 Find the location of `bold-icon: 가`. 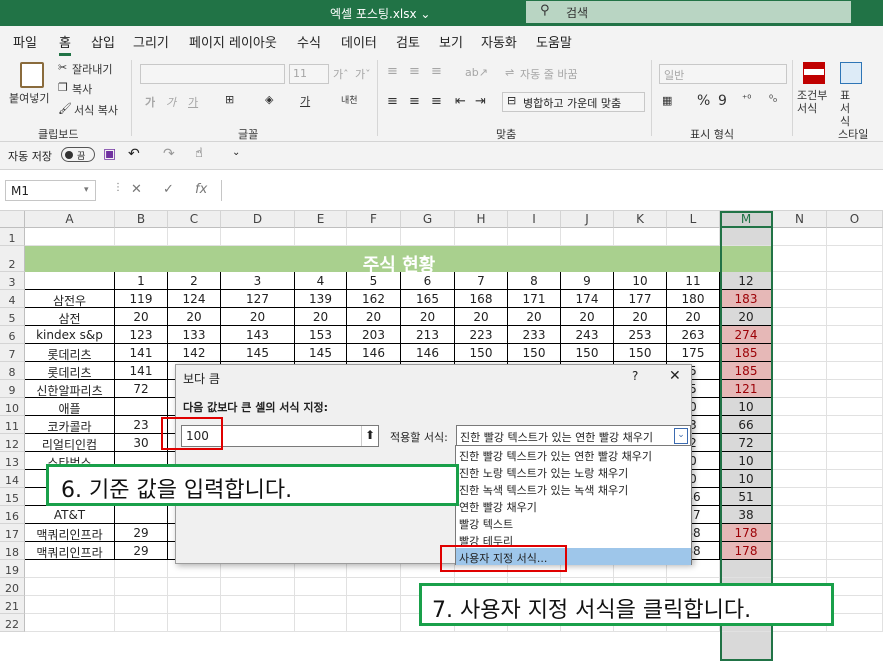

bold-icon: 가 is located at coordinates (150, 102).